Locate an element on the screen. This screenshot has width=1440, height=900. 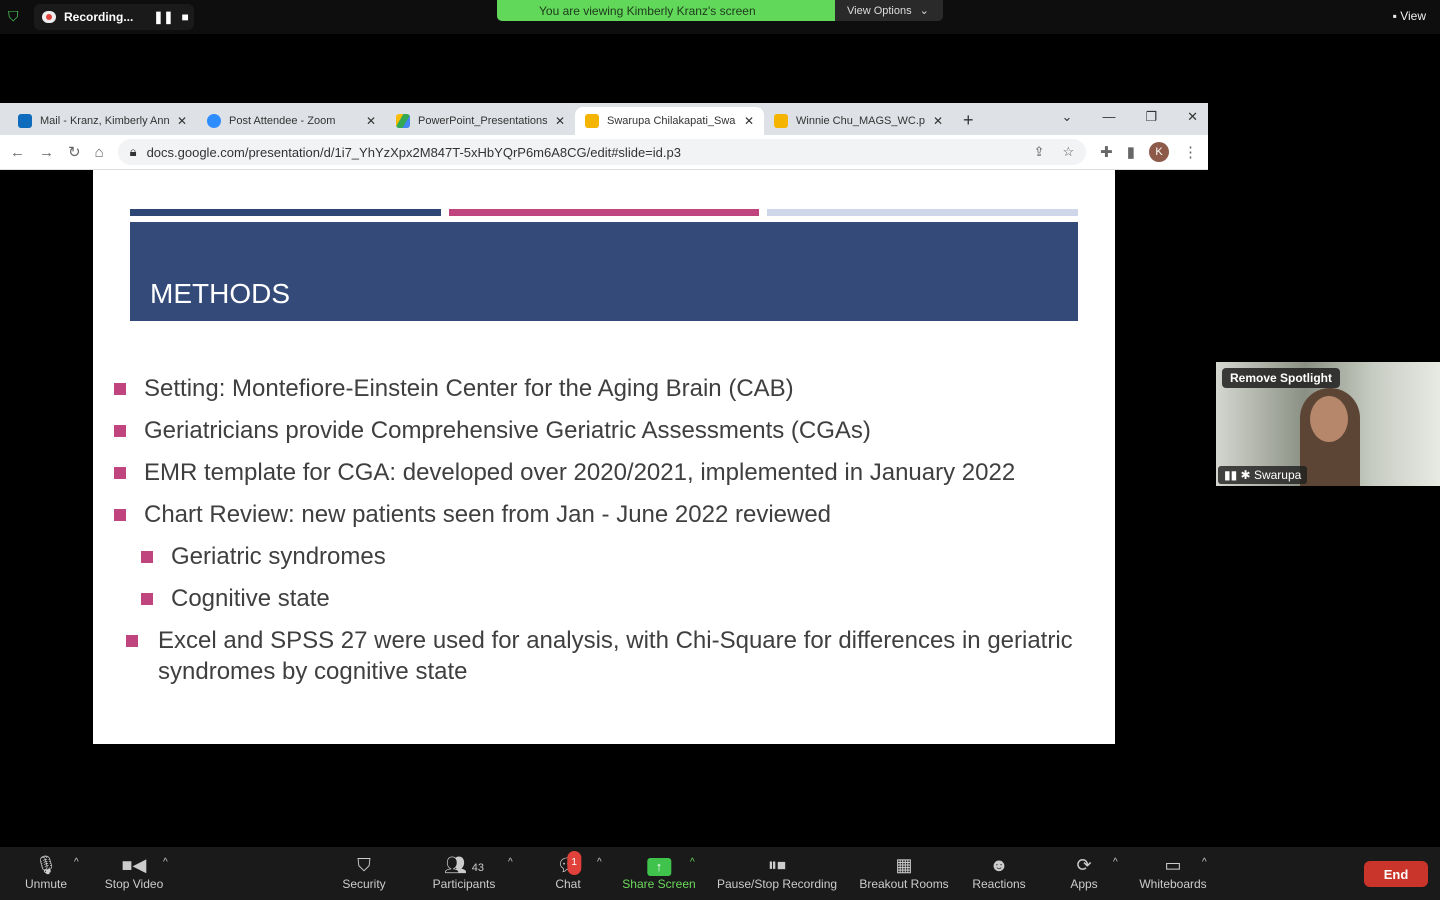
whiteboards-button: ▭ Whiteboards is located at coordinates (1172, 872).